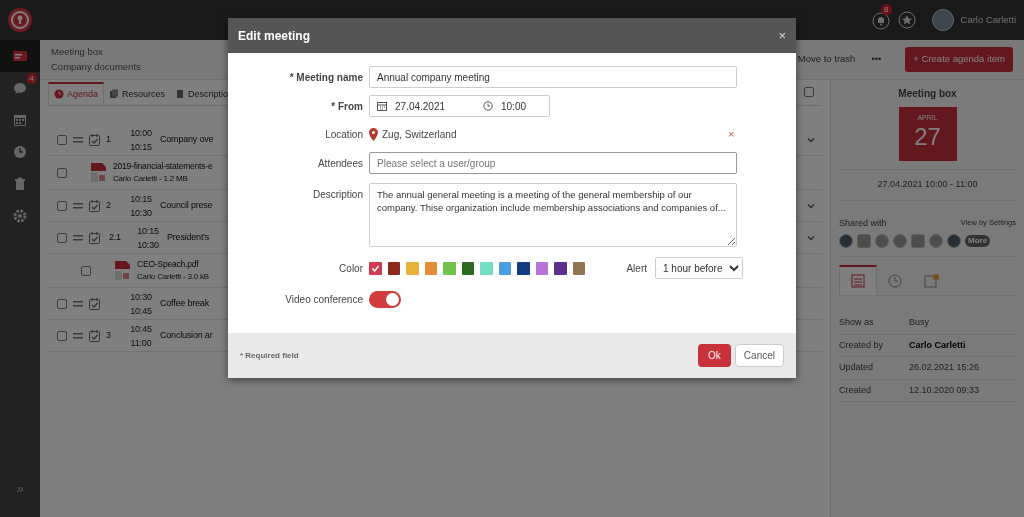  I want to click on bell-icon, so click(880, 20).